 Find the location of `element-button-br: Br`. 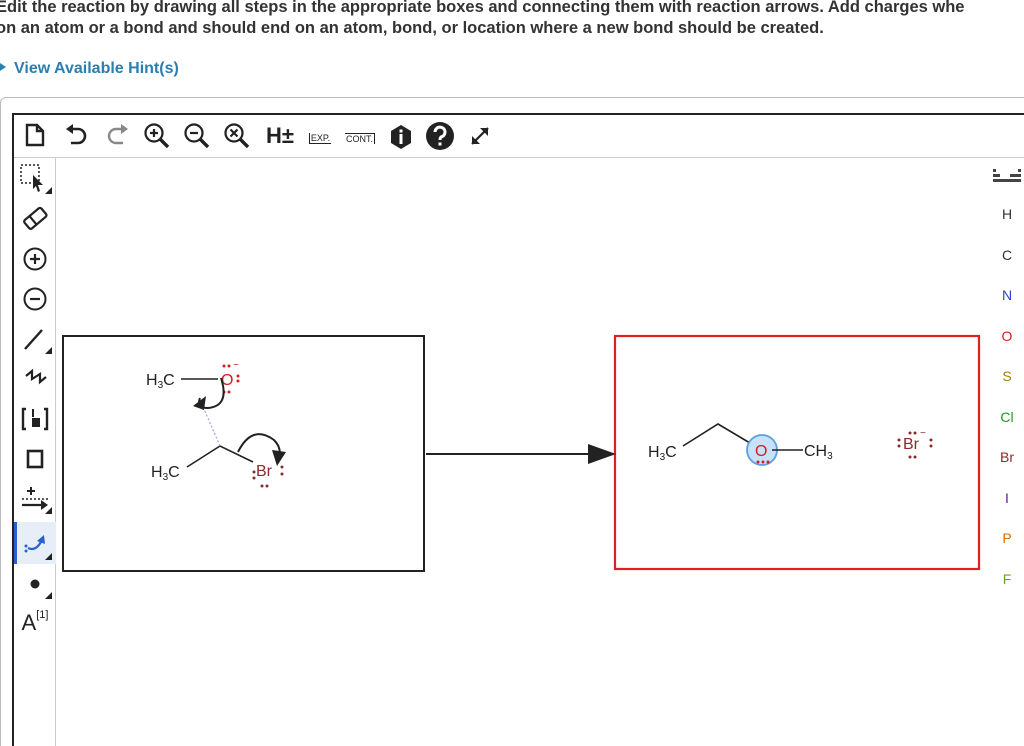

element-button-br: Br is located at coordinates (1007, 457).